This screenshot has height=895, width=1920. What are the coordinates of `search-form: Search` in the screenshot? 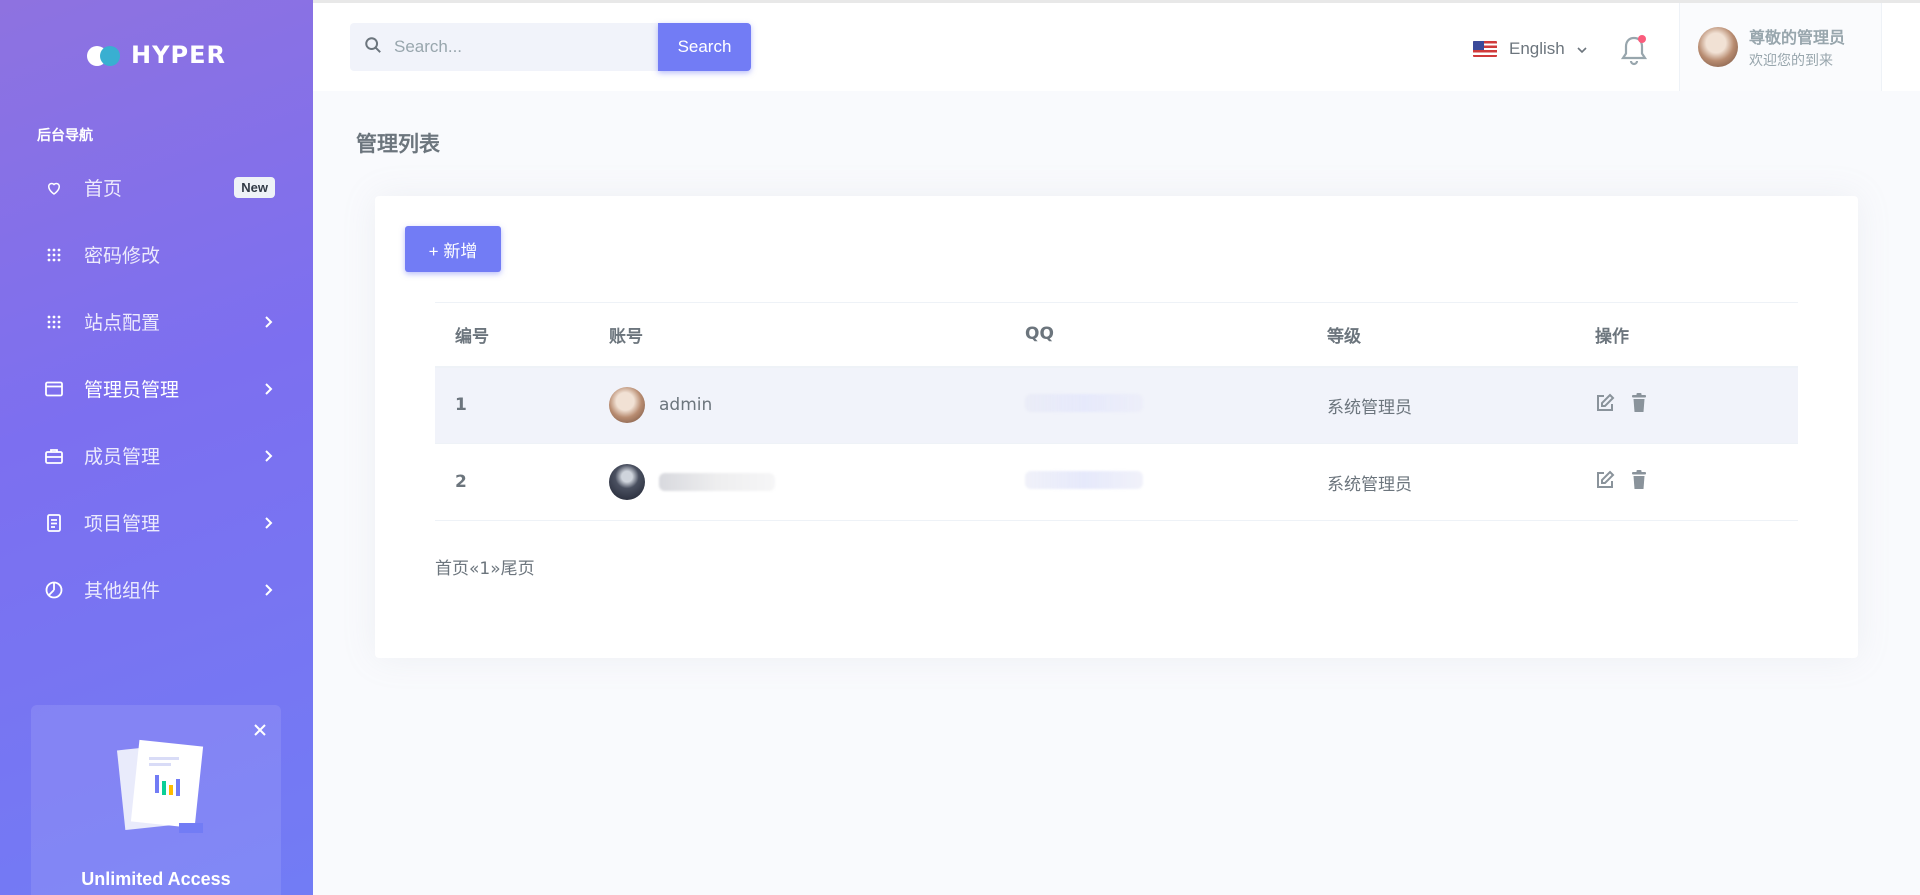 It's located at (550, 47).